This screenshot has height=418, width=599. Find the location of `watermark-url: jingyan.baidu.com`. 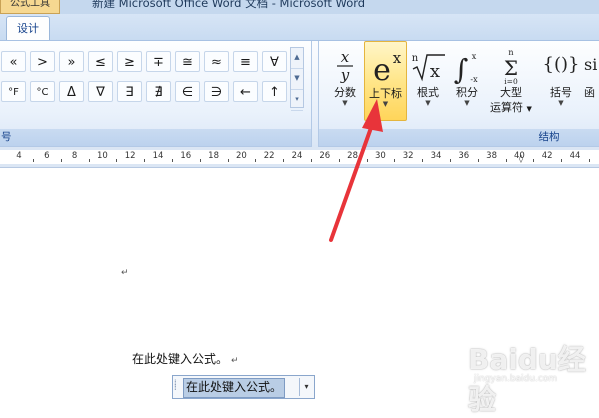

watermark-url: jingyan.baidu.com is located at coordinates (516, 379).